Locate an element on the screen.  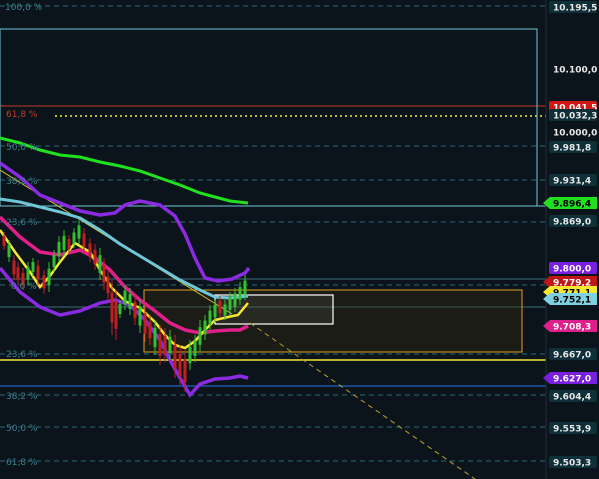
price-label-text: 9.604,4 is located at coordinates (572, 398).